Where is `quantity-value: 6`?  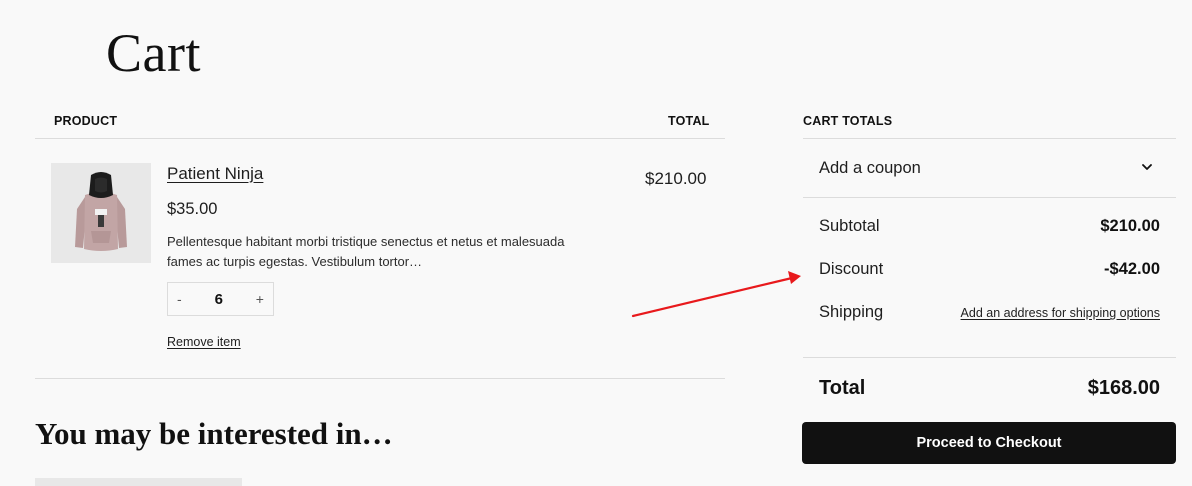 quantity-value: 6 is located at coordinates (219, 299).